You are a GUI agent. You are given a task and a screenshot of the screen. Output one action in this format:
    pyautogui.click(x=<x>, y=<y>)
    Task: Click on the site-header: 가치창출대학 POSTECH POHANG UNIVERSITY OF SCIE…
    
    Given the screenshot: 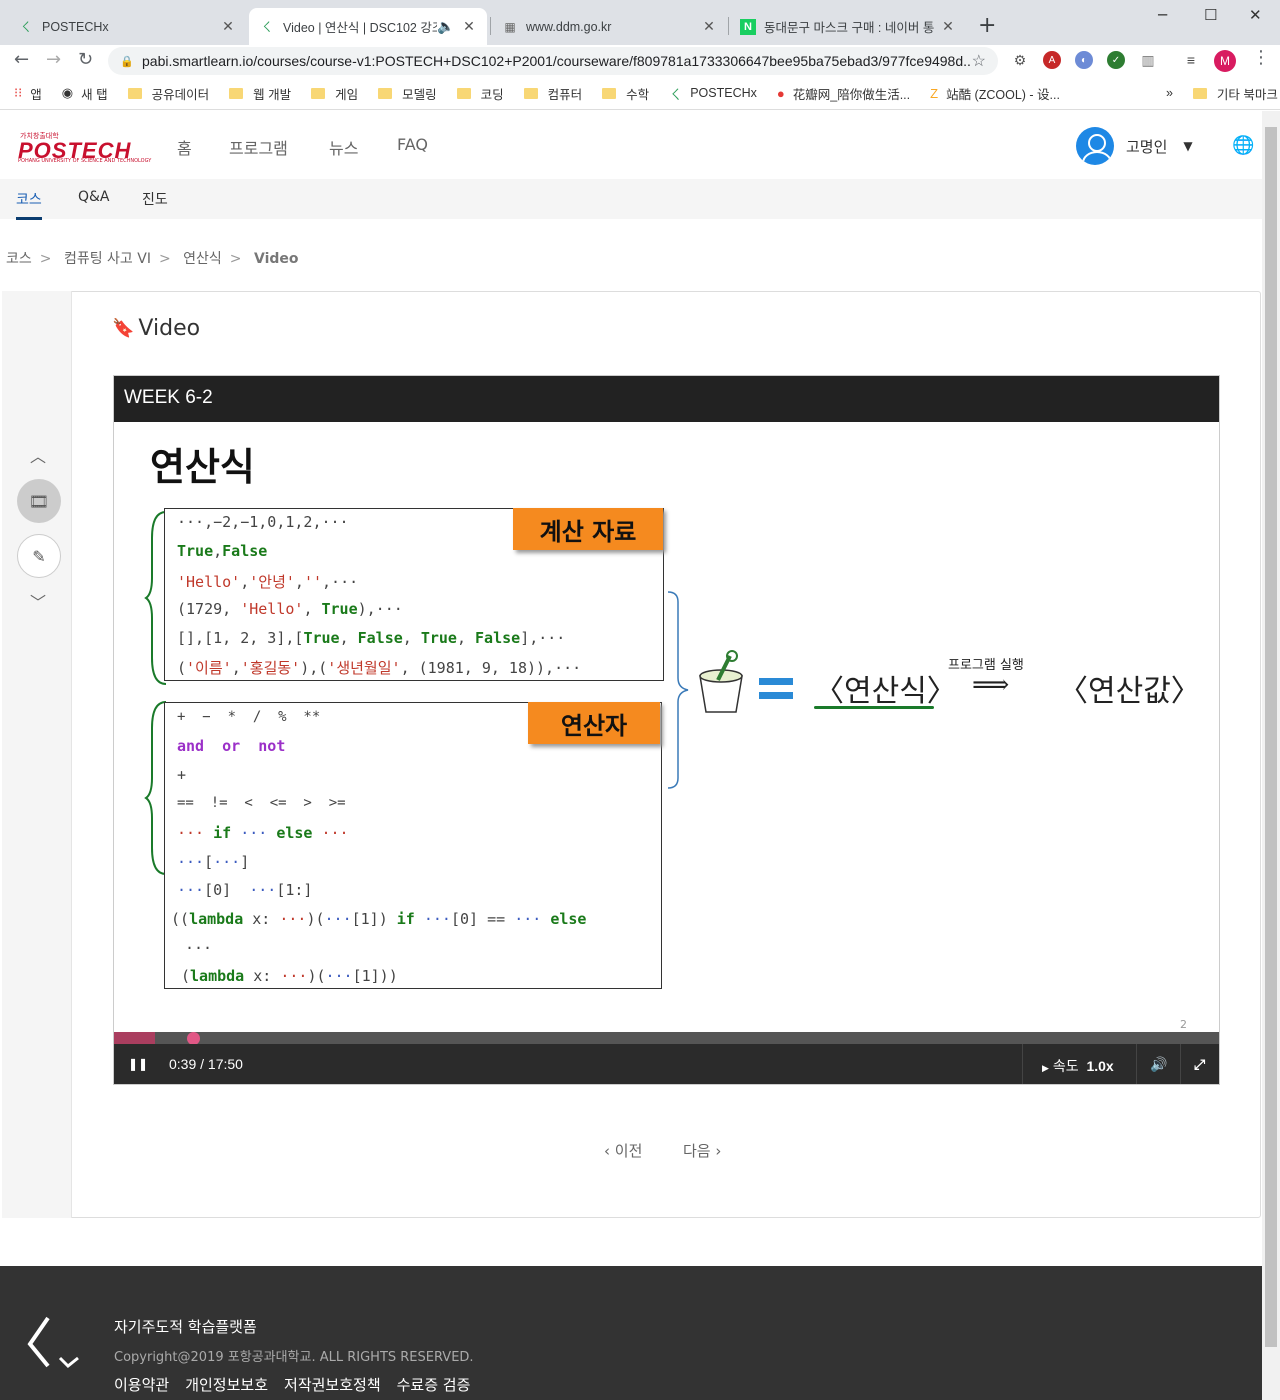 What is the action you would take?
    pyautogui.click(x=631, y=145)
    